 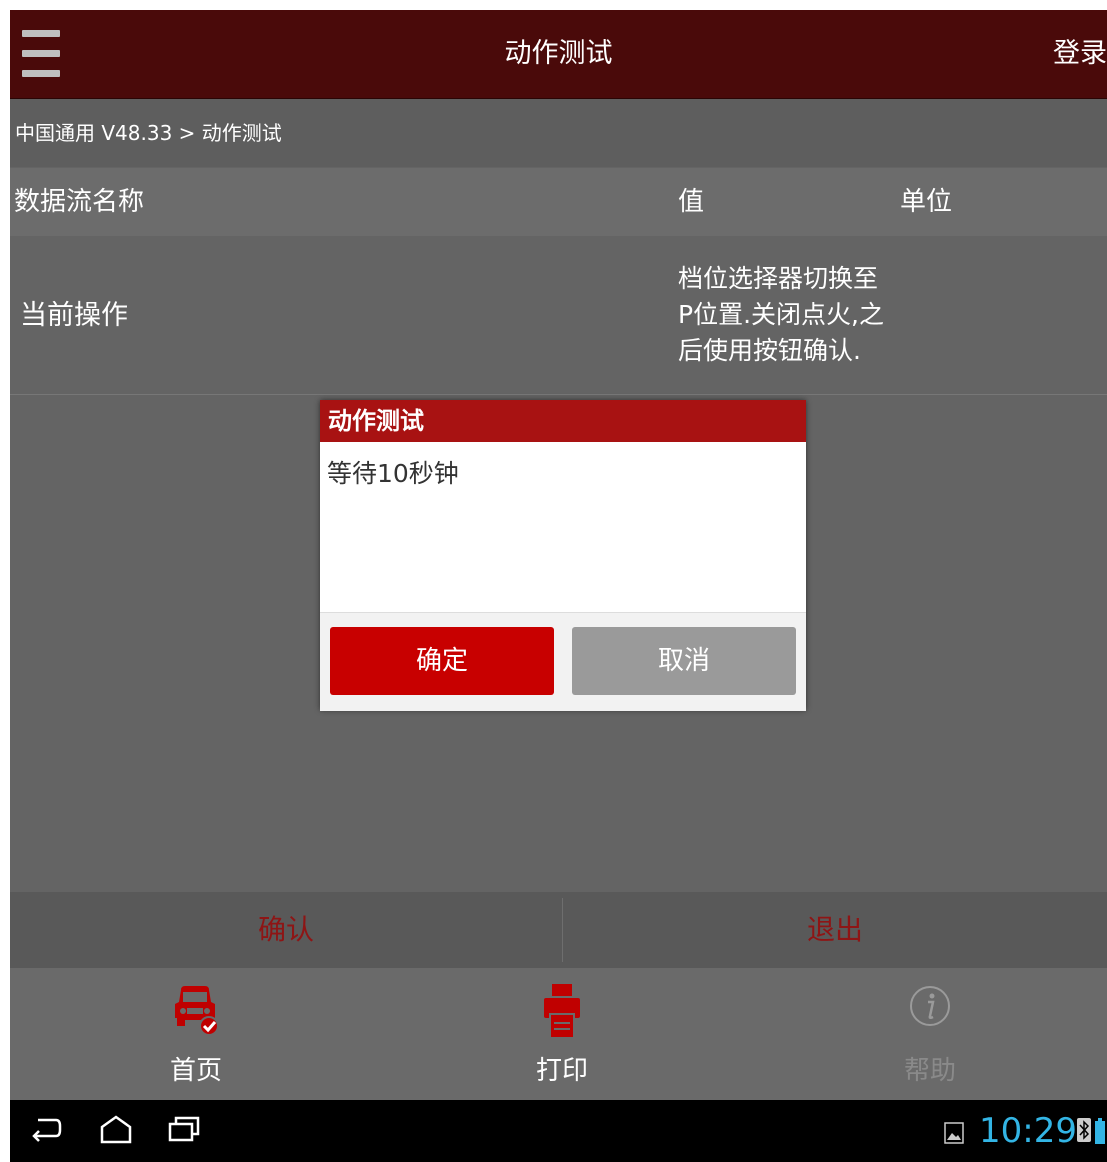 I want to click on dialog-ok-button: 确定, so click(x=442, y=661).